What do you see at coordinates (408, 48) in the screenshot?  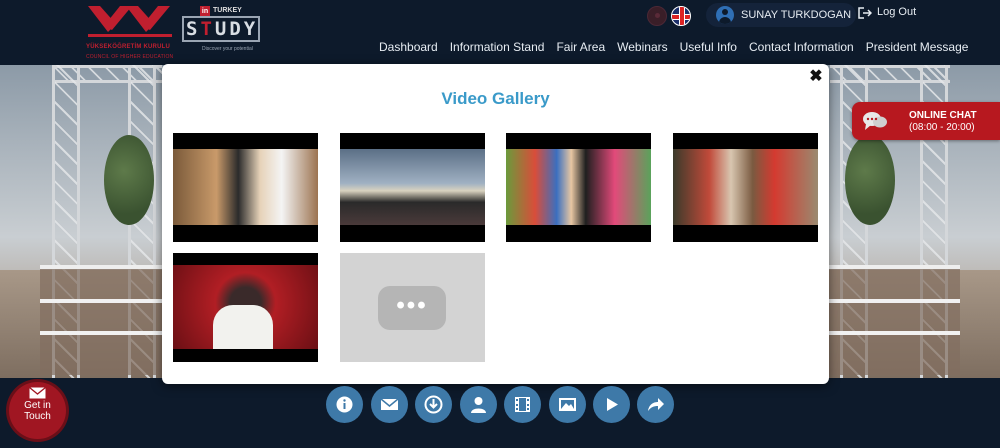 I see `nav-dashboard: Dashboard` at bounding box center [408, 48].